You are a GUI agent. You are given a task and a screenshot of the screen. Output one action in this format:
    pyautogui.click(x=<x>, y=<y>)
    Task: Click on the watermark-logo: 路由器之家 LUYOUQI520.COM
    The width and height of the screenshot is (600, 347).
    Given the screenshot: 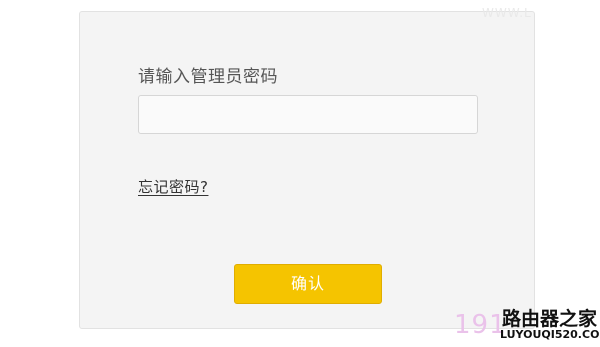 What is the action you would take?
    pyautogui.click(x=548, y=323)
    